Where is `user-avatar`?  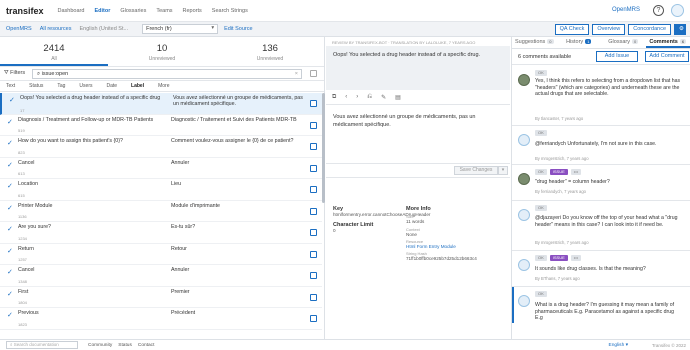 user-avatar is located at coordinates (677, 10).